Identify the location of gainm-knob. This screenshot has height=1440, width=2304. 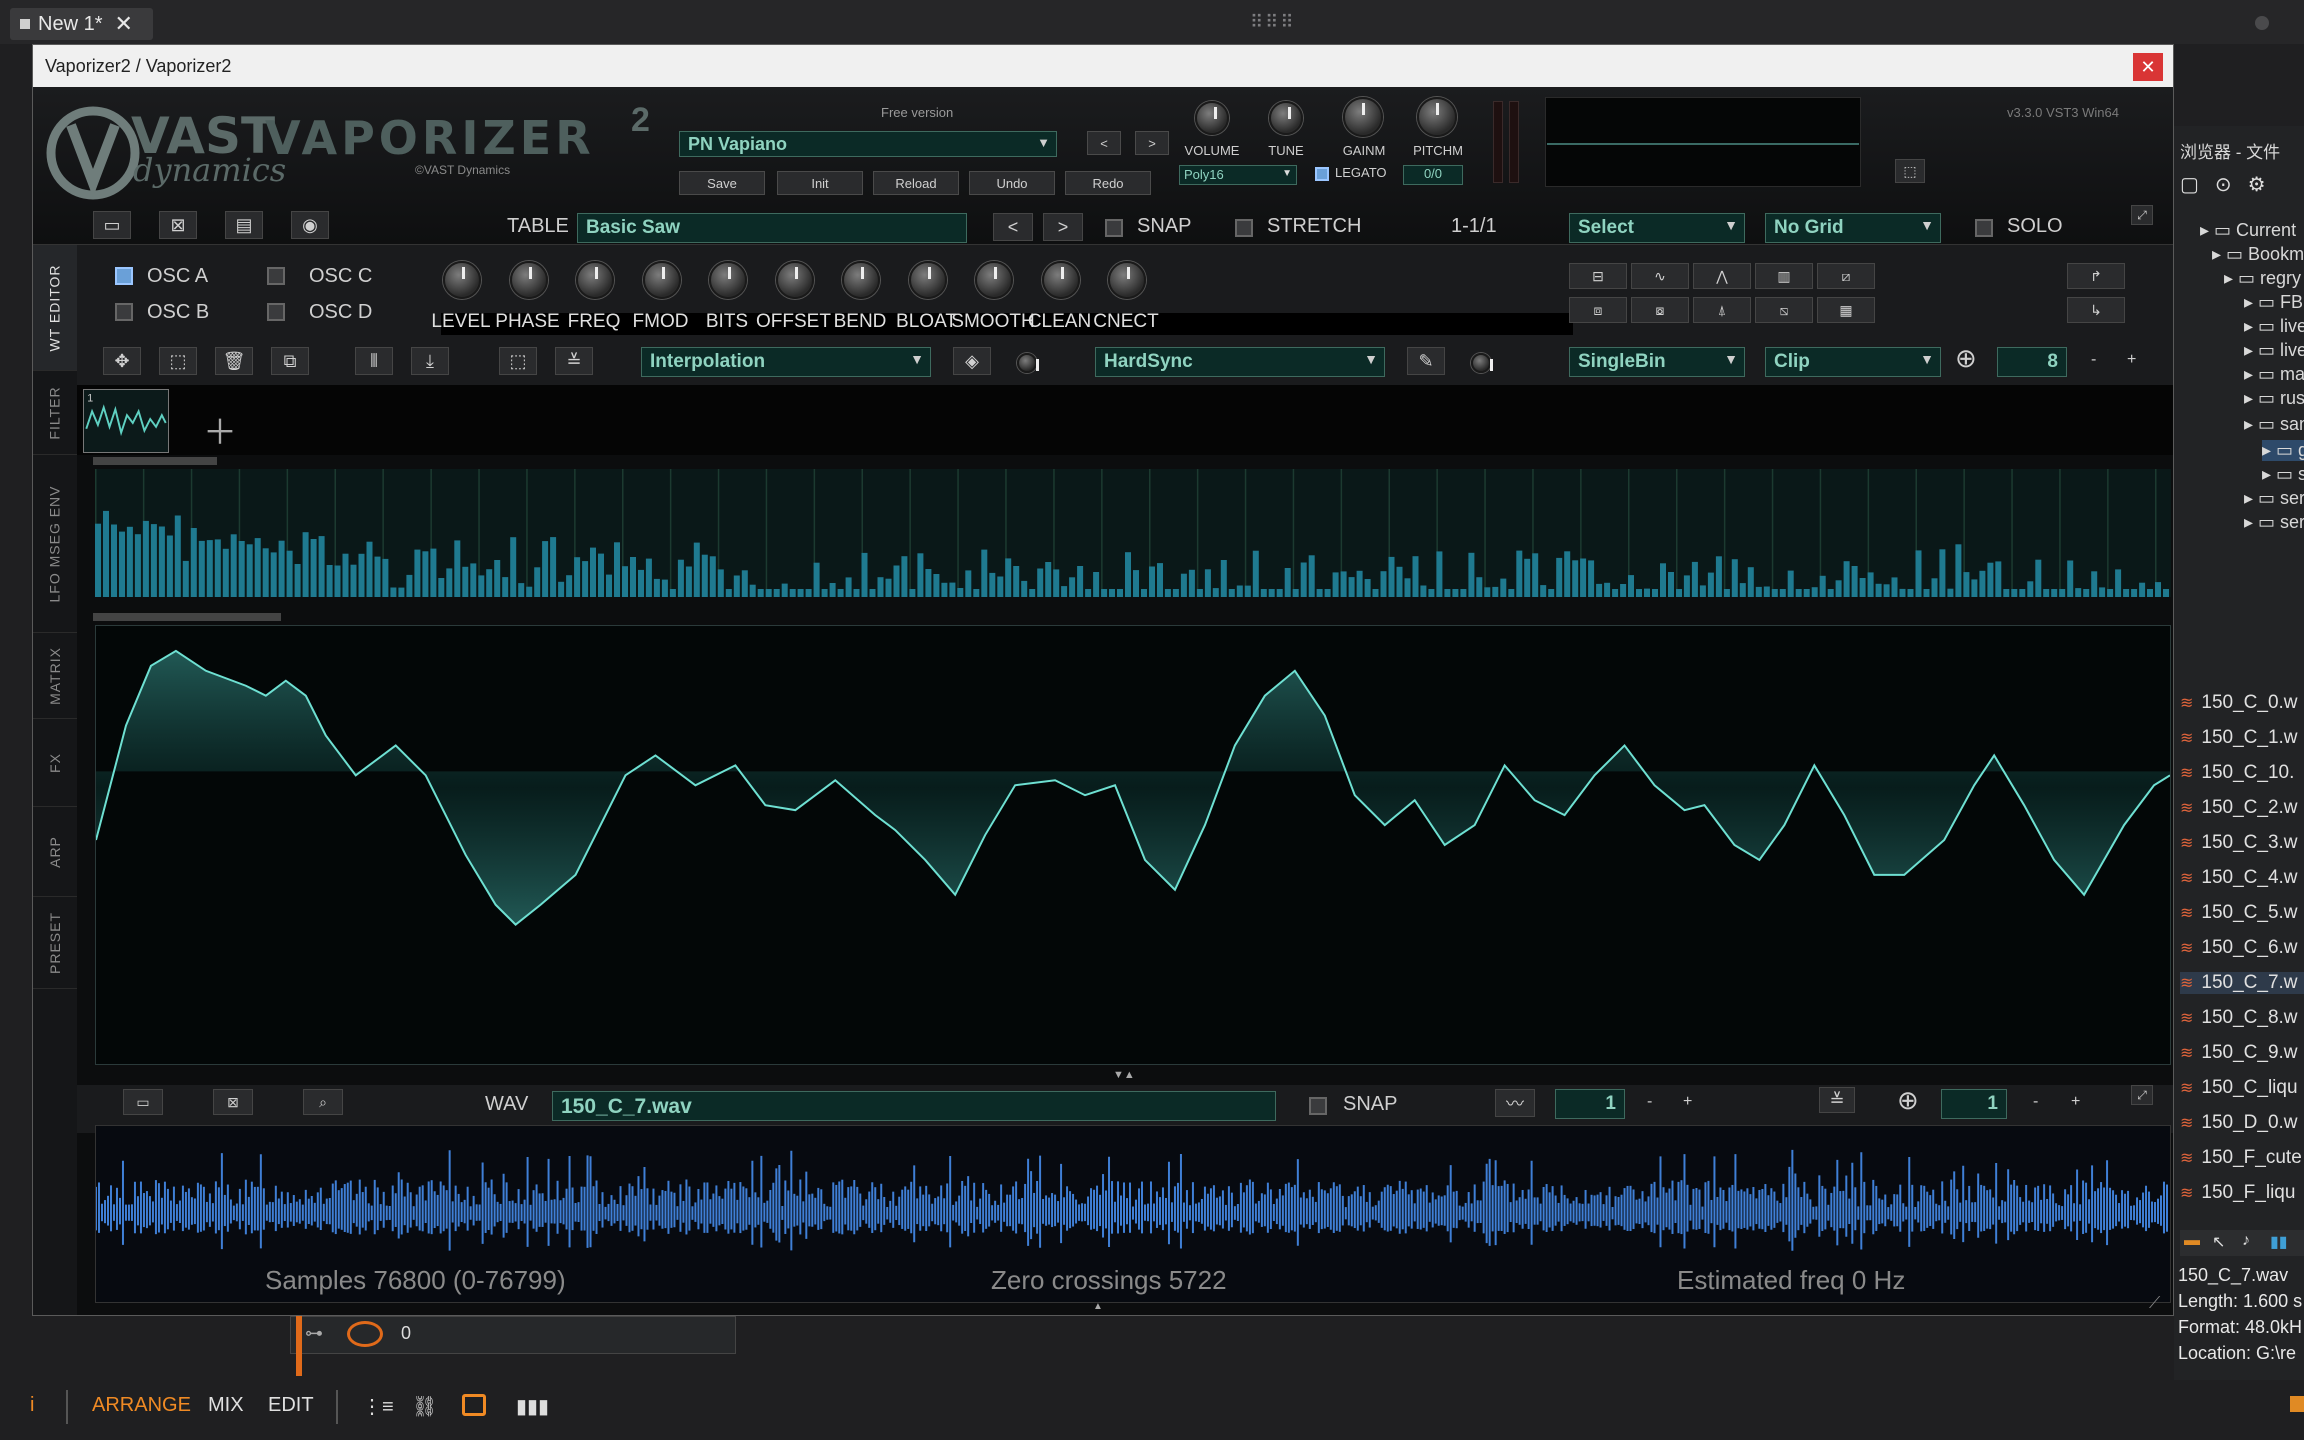
(1363, 117).